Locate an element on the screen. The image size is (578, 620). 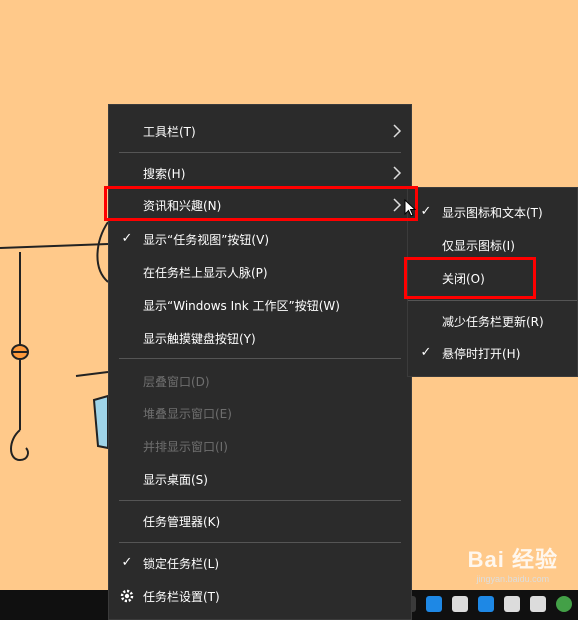
submenu-item-show-icon-and-text: ✓ 显示图标和文本(T) is located at coordinates (492, 212).